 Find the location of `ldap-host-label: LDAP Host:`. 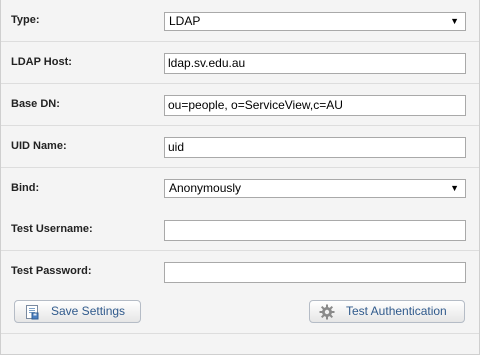

ldap-host-label: LDAP Host: is located at coordinates (41, 62).